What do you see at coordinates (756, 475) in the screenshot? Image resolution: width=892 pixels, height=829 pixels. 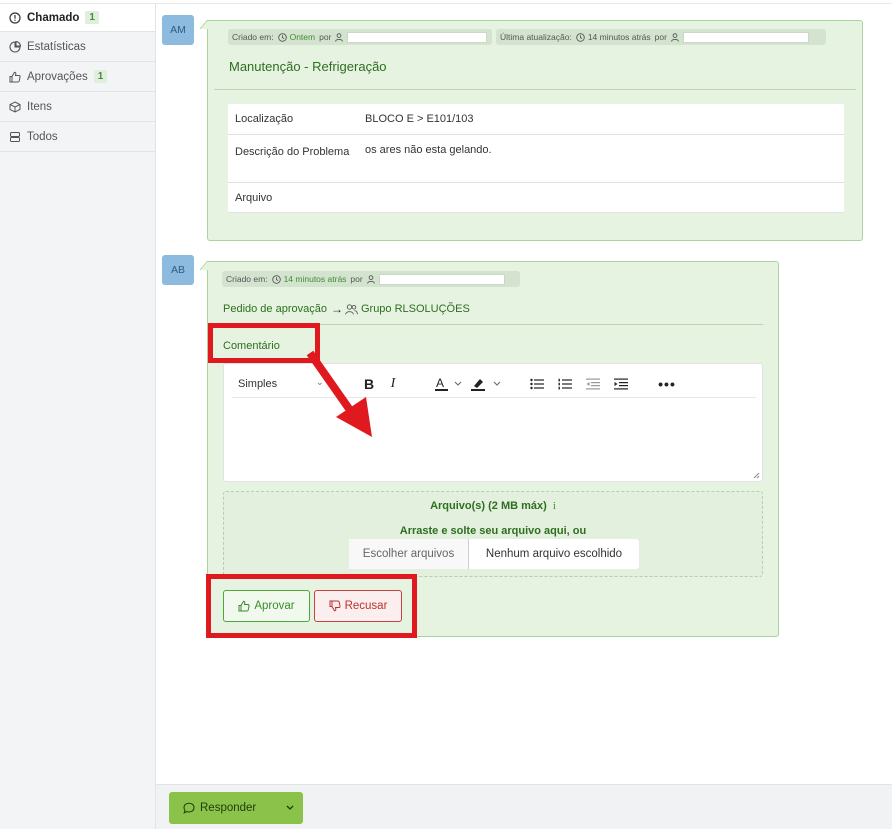 I see `resize-handle-icon` at bounding box center [756, 475].